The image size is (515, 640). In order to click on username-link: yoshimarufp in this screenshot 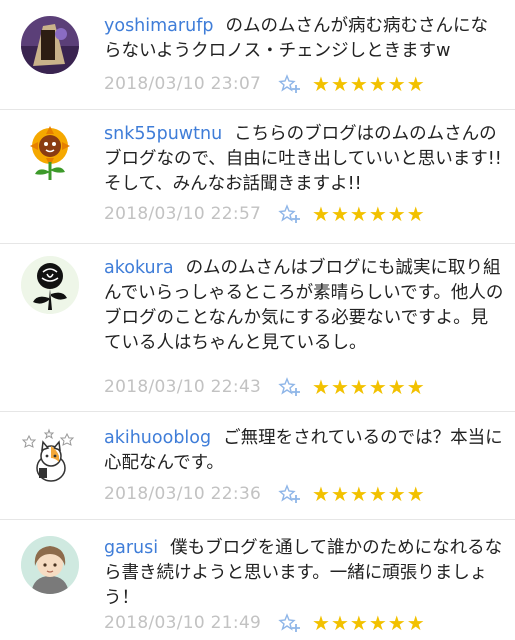, I will do `click(158, 26)`.